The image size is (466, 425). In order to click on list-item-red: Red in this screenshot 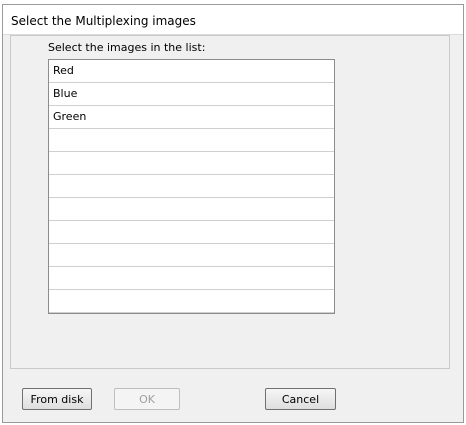, I will do `click(191, 71)`.